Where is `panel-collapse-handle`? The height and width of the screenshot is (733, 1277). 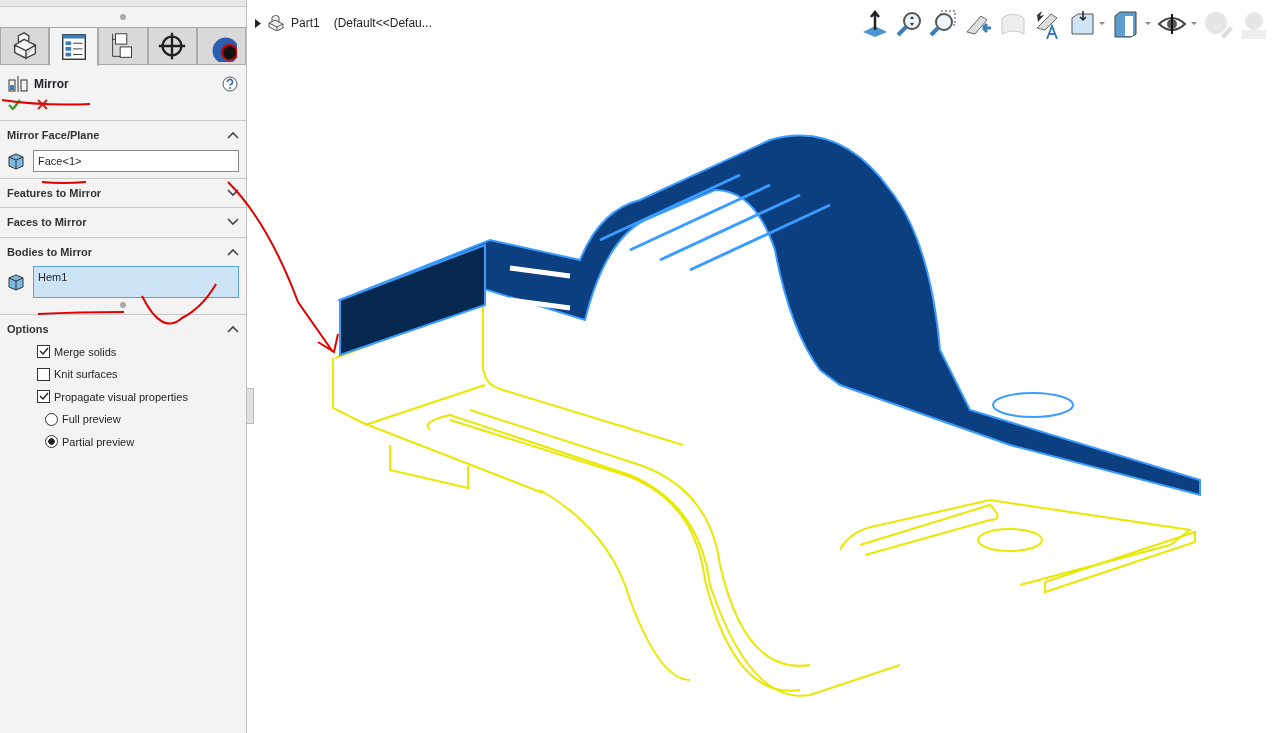 panel-collapse-handle is located at coordinates (250, 406).